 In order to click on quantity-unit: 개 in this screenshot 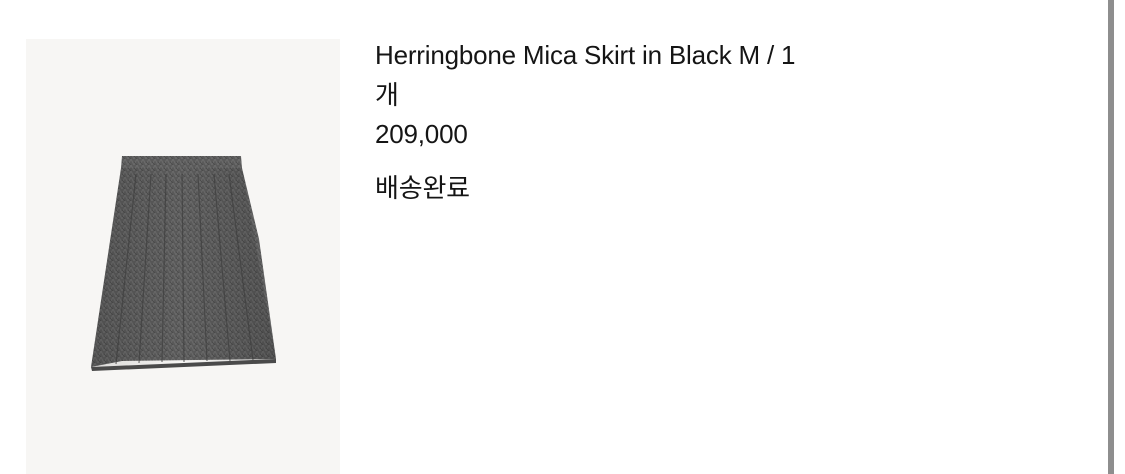, I will do `click(387, 95)`.